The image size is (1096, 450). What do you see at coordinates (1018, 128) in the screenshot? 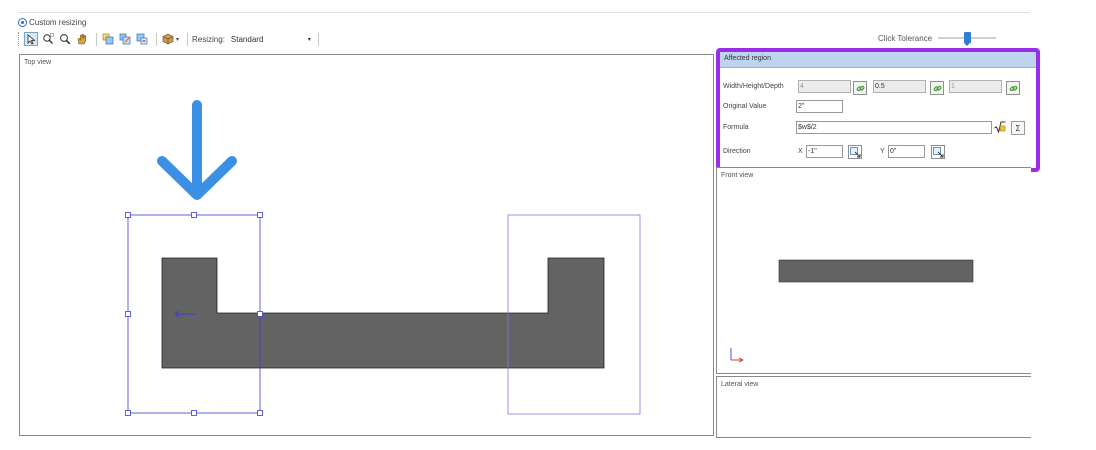
I see `sum-button: Σ` at bounding box center [1018, 128].